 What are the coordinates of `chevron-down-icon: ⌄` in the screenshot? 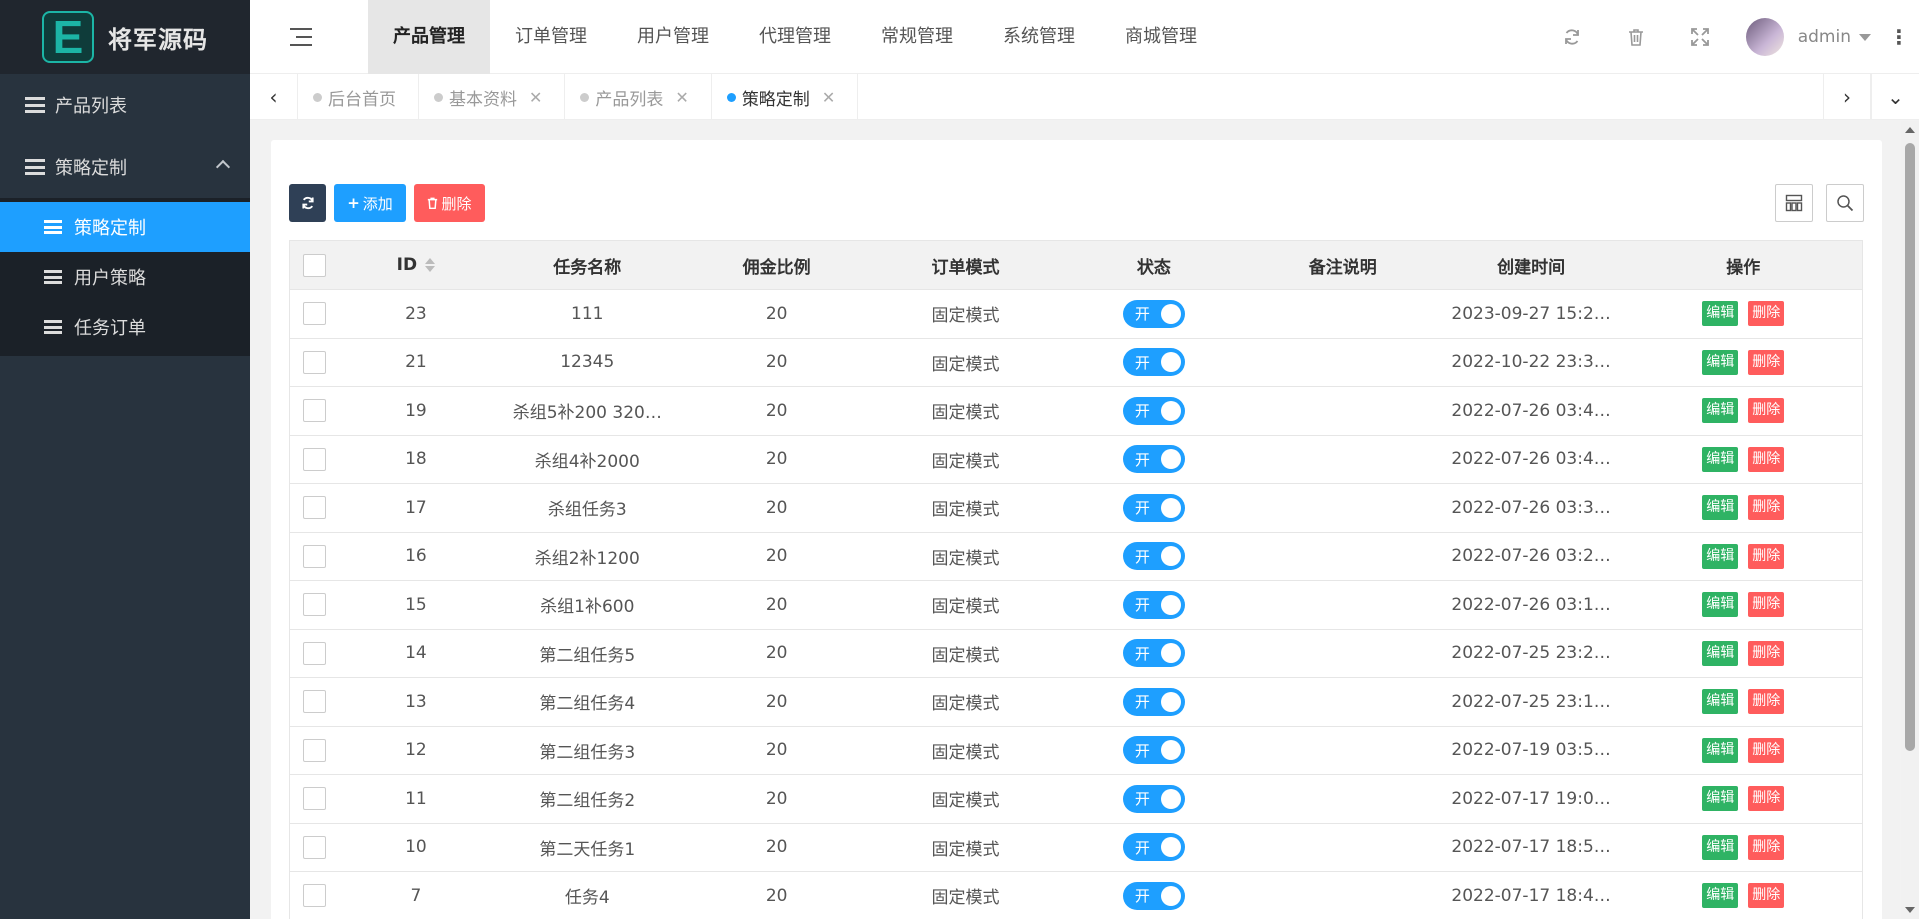 It's located at (1895, 97).